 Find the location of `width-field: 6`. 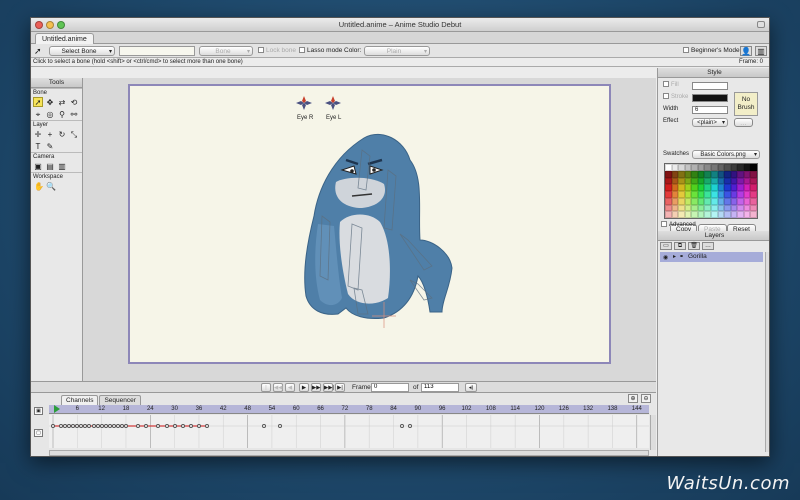

width-field: 6 is located at coordinates (710, 110).